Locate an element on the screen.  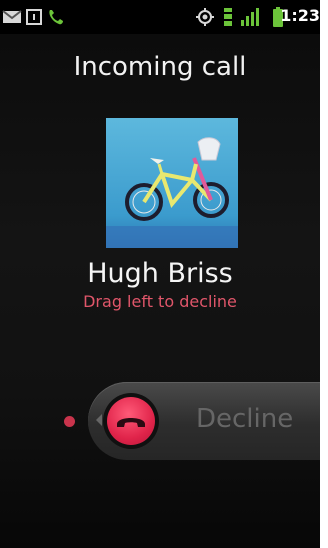
decline-target-dot is located at coordinates (69, 421).